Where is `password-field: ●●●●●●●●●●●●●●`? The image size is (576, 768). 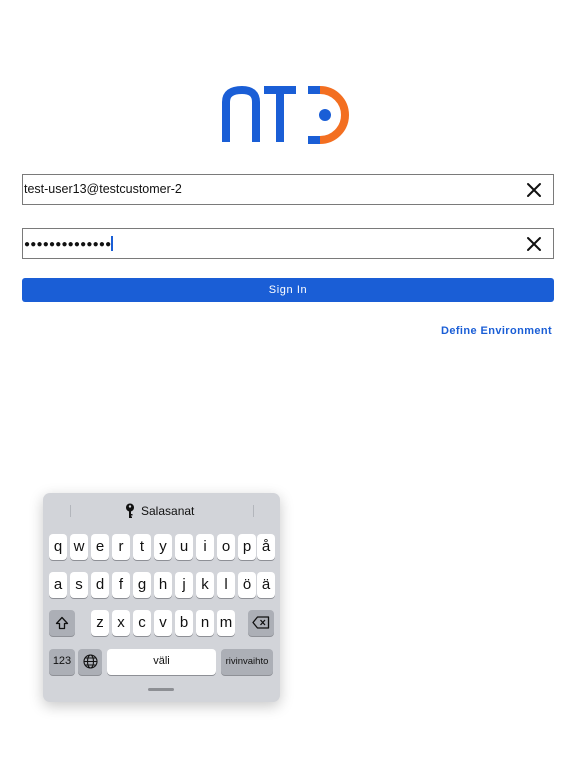 password-field: ●●●●●●●●●●●●●● is located at coordinates (288, 243).